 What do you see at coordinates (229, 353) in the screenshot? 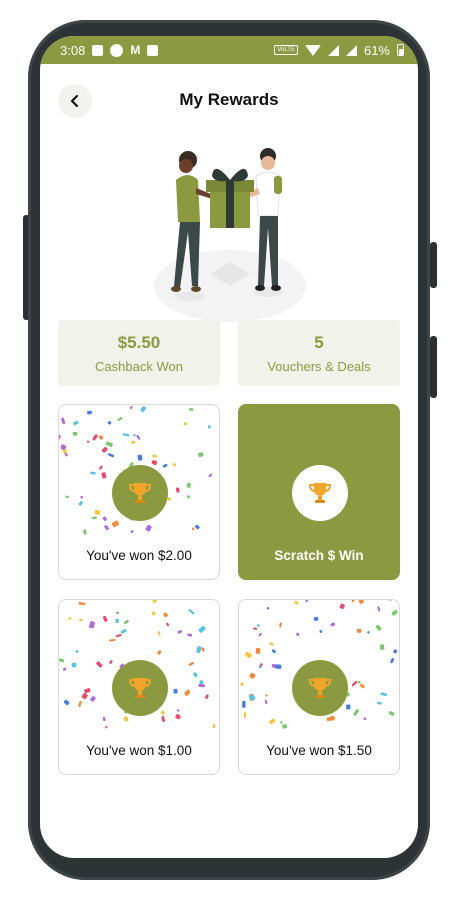
I see `stats-row: $5.50 Cashback Won 5 Vouchers & Deals` at bounding box center [229, 353].